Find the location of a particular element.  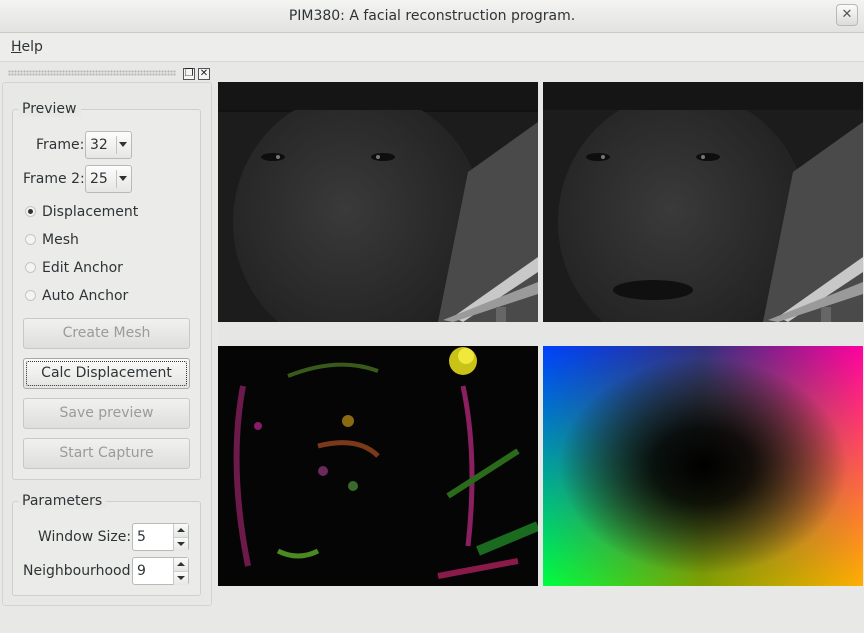

window-size-value: 5 is located at coordinates (141, 537).